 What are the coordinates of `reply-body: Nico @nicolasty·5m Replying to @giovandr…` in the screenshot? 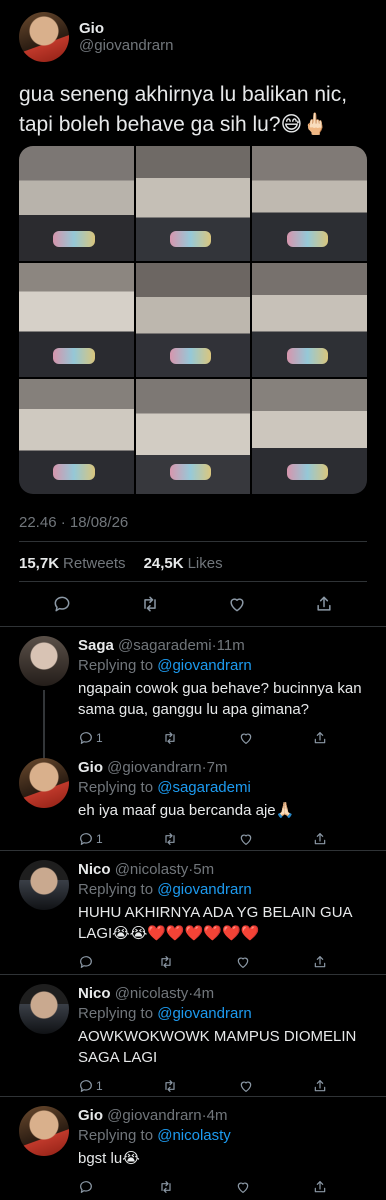 It's located at (228, 915).